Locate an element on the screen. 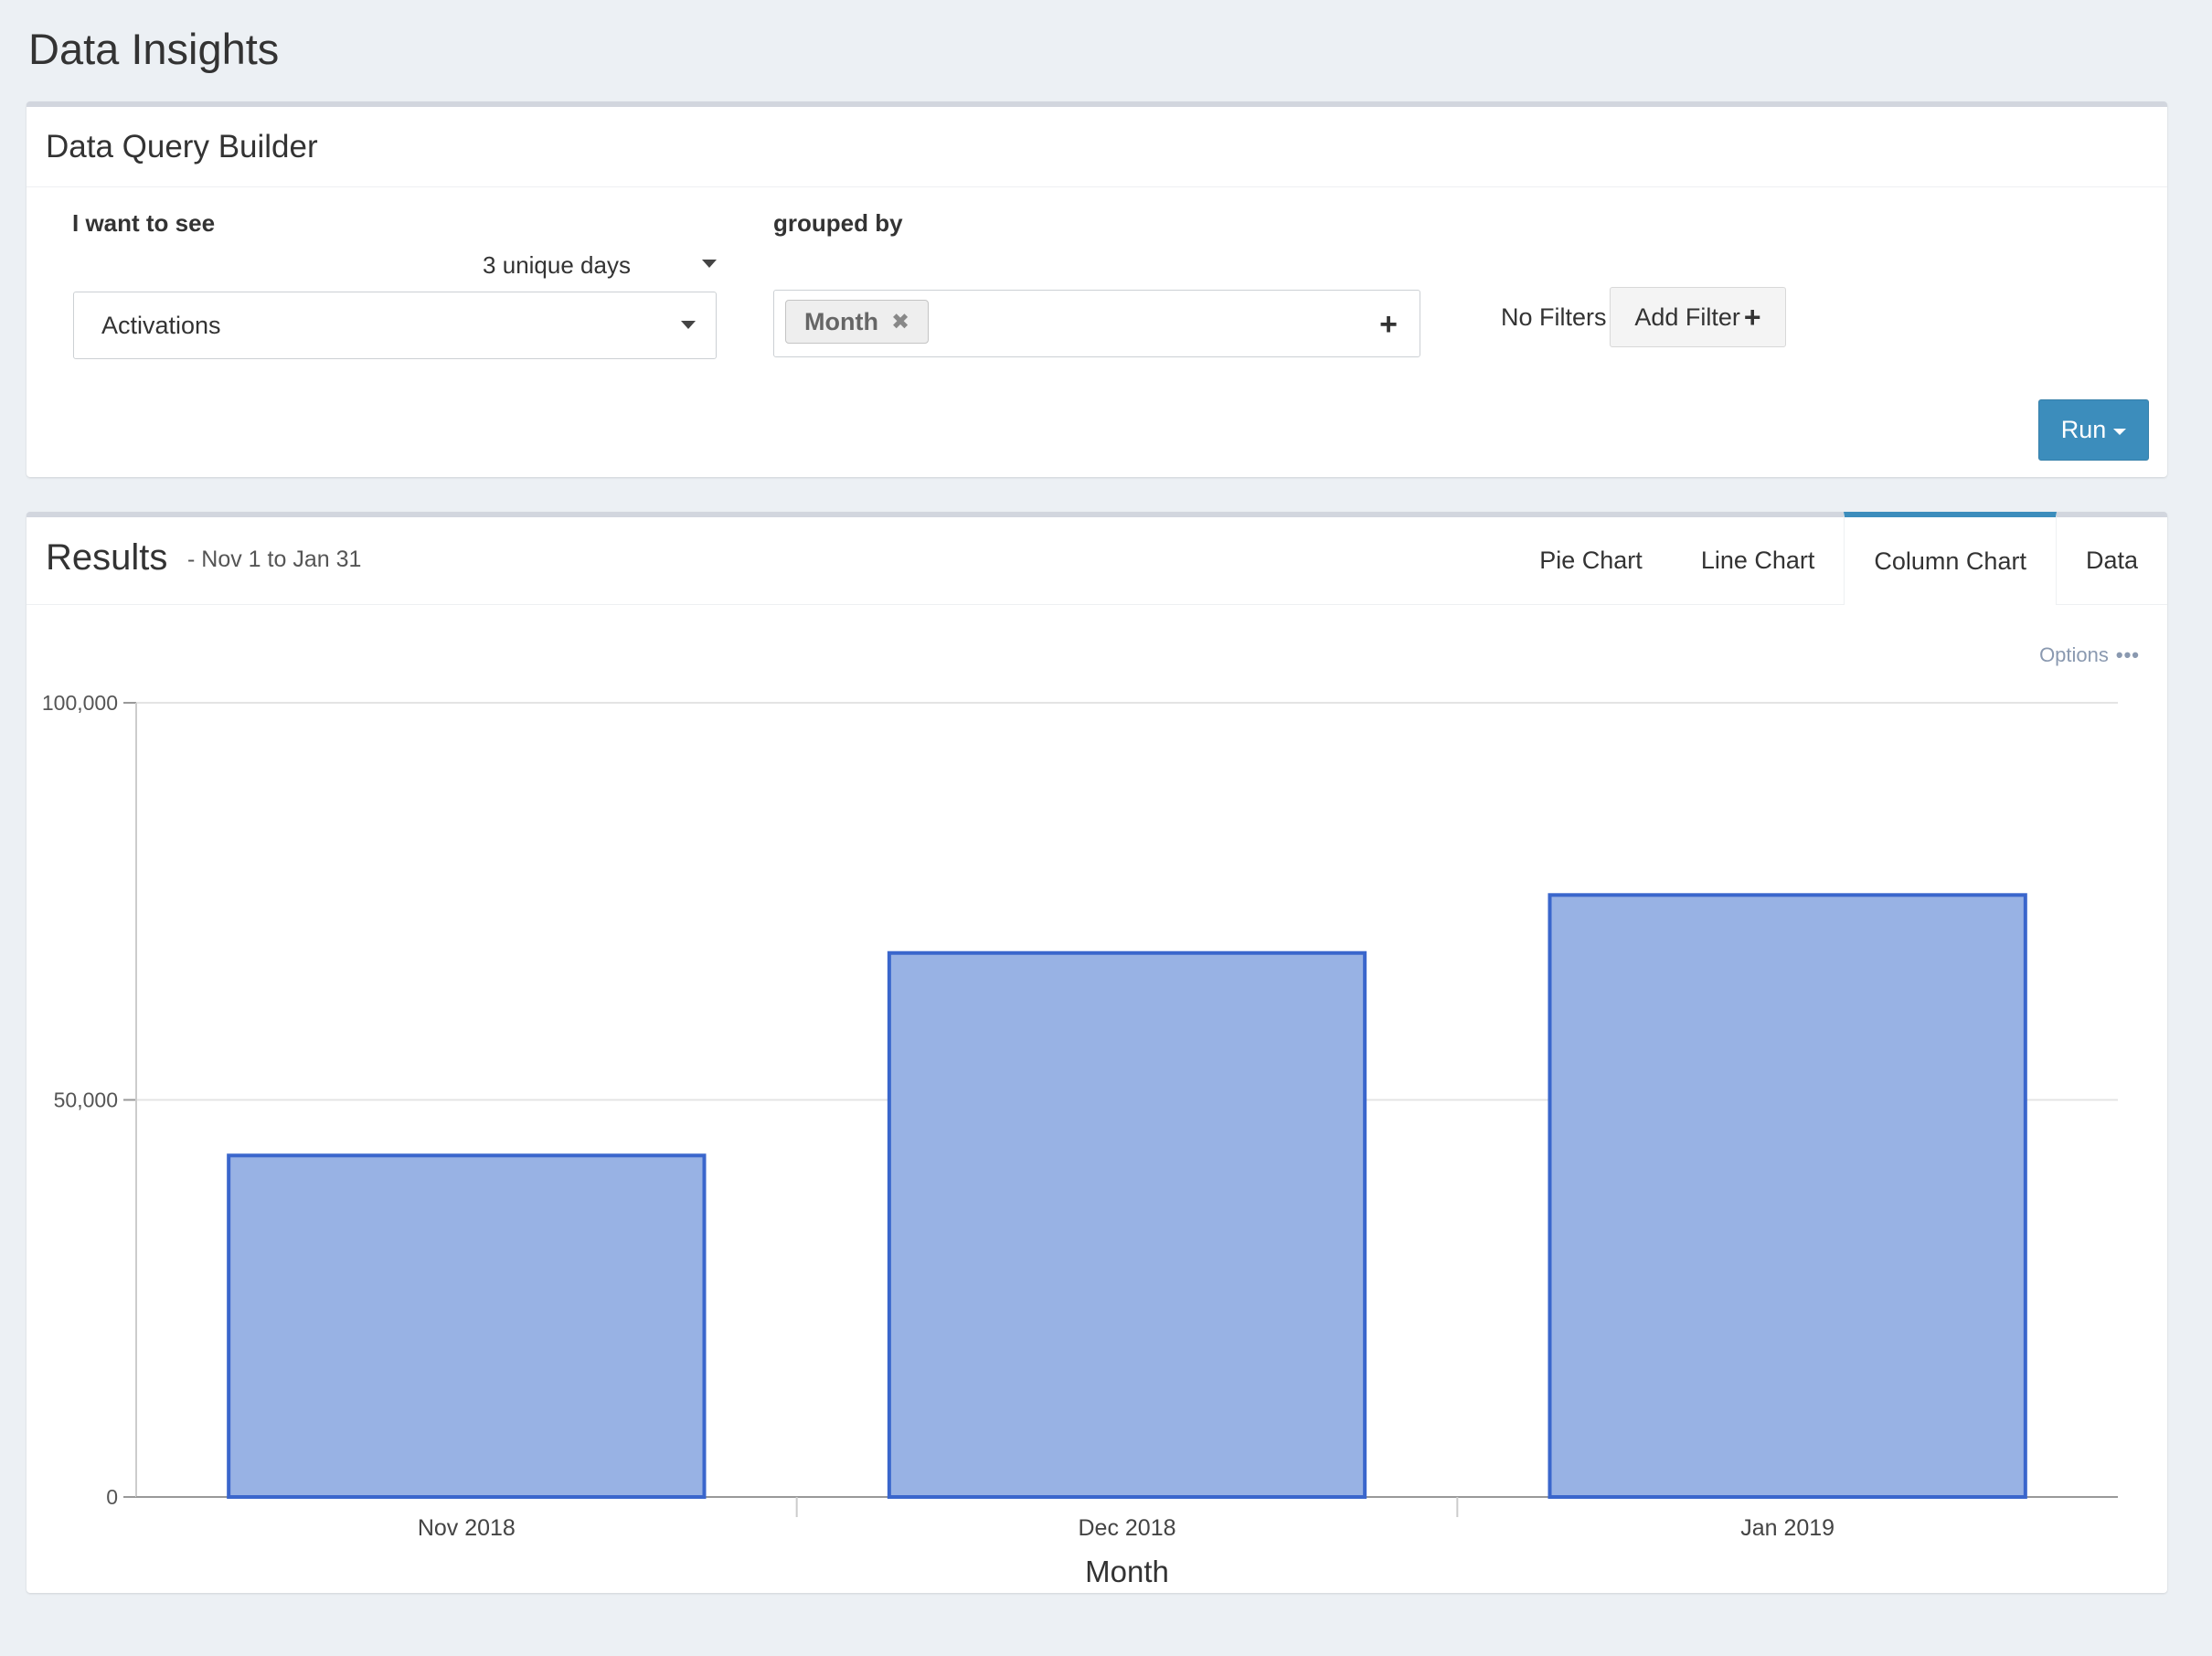 The image size is (2212, 1656). grouped-by-label: grouped by is located at coordinates (838, 223).